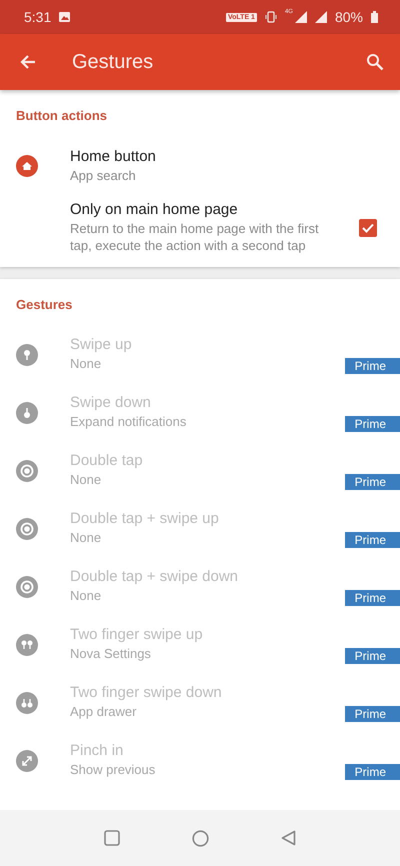  Describe the element at coordinates (27, 355) in the screenshot. I see `finger-swipe-up-icon` at that location.